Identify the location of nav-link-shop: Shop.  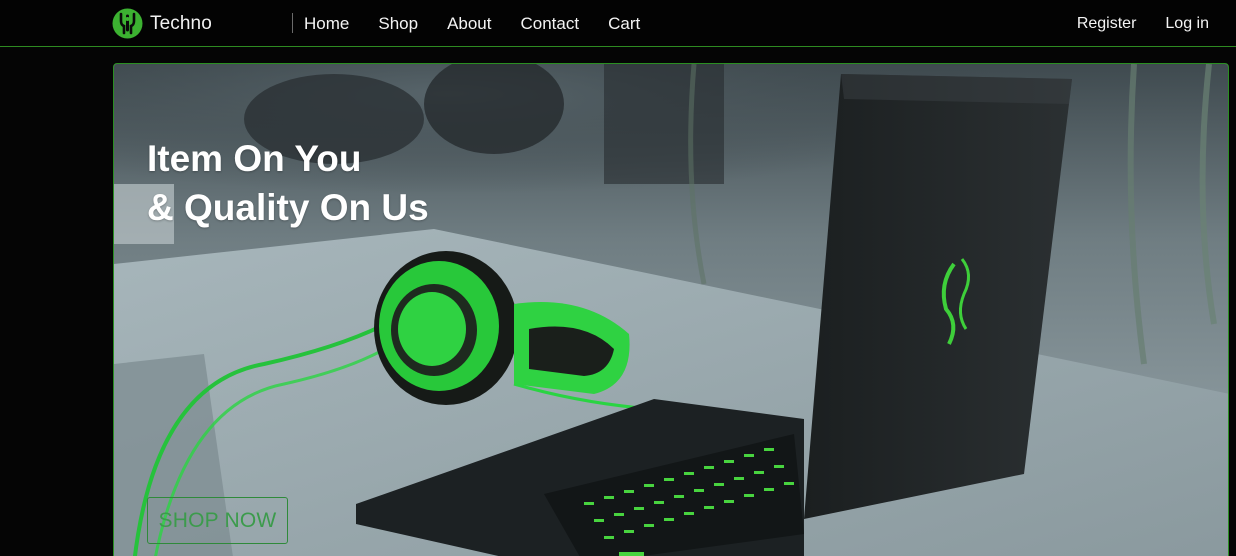
(398, 24).